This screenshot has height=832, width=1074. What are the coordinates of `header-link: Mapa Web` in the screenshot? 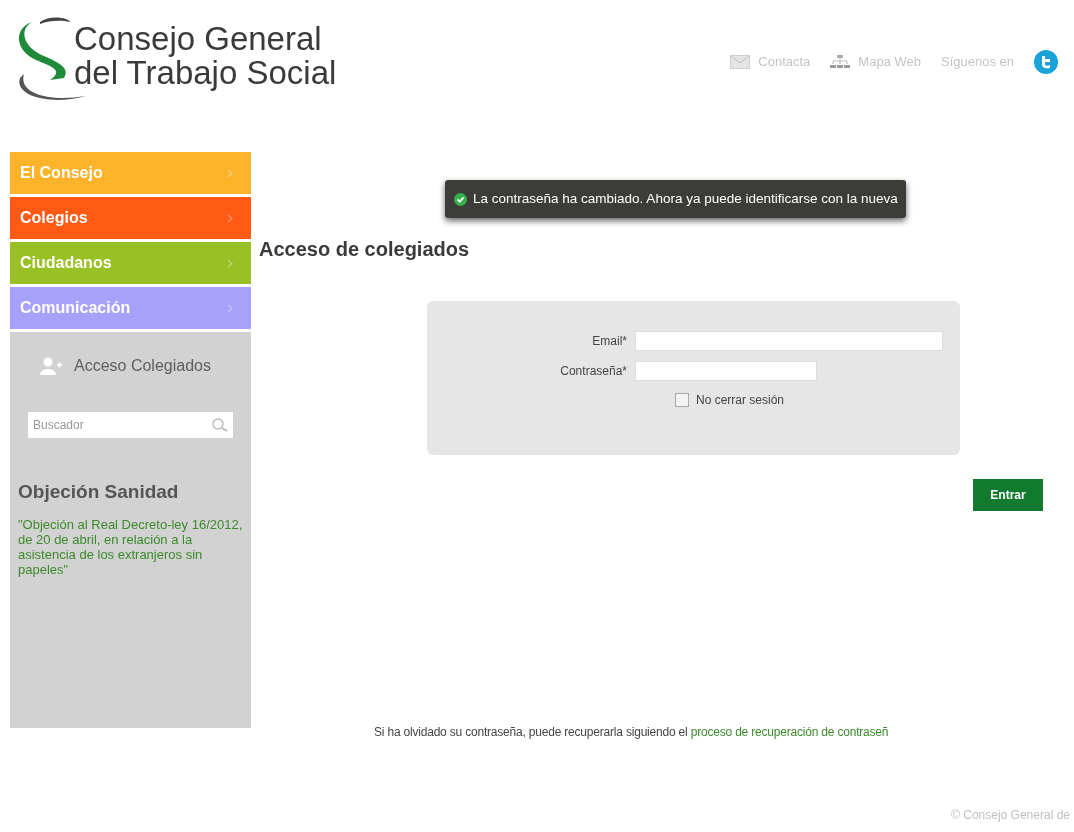 It's located at (875, 62).